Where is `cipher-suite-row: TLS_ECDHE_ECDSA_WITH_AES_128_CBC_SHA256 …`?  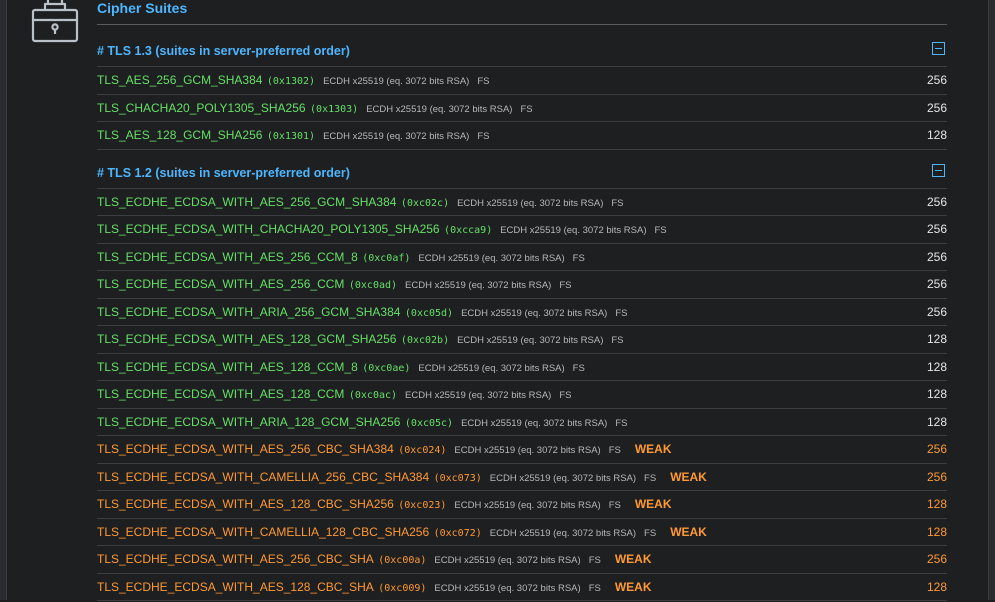 cipher-suite-row: TLS_ECDHE_ECDSA_WITH_AES_128_CBC_SHA256 … is located at coordinates (522, 505).